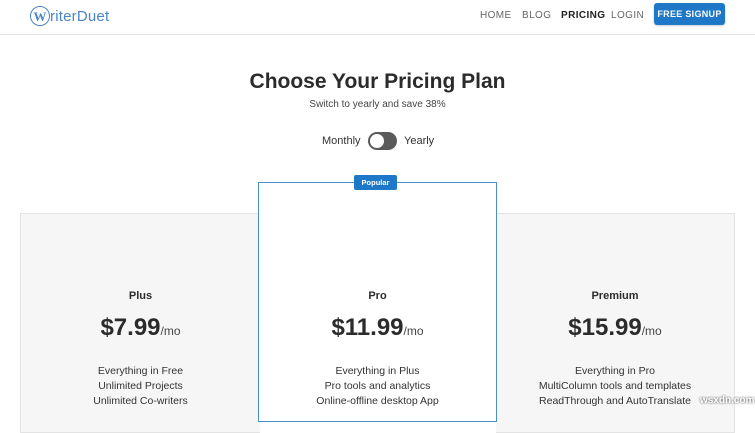 This screenshot has width=755, height=433. What do you see at coordinates (140, 371) in the screenshot?
I see `feature-item: Everything in Free` at bounding box center [140, 371].